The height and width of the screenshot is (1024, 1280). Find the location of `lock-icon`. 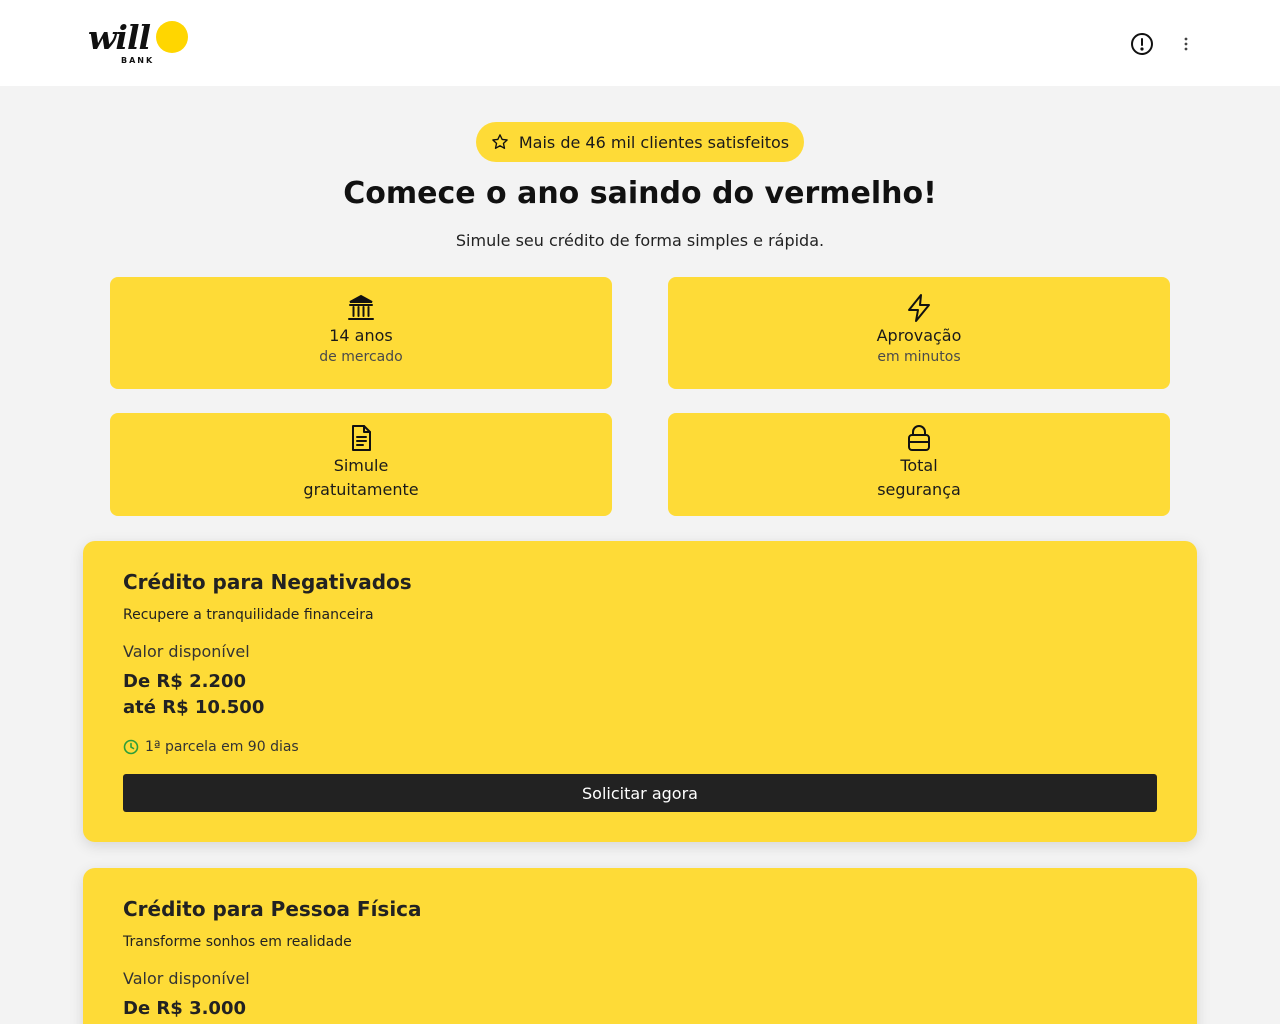

lock-icon is located at coordinates (919, 438).